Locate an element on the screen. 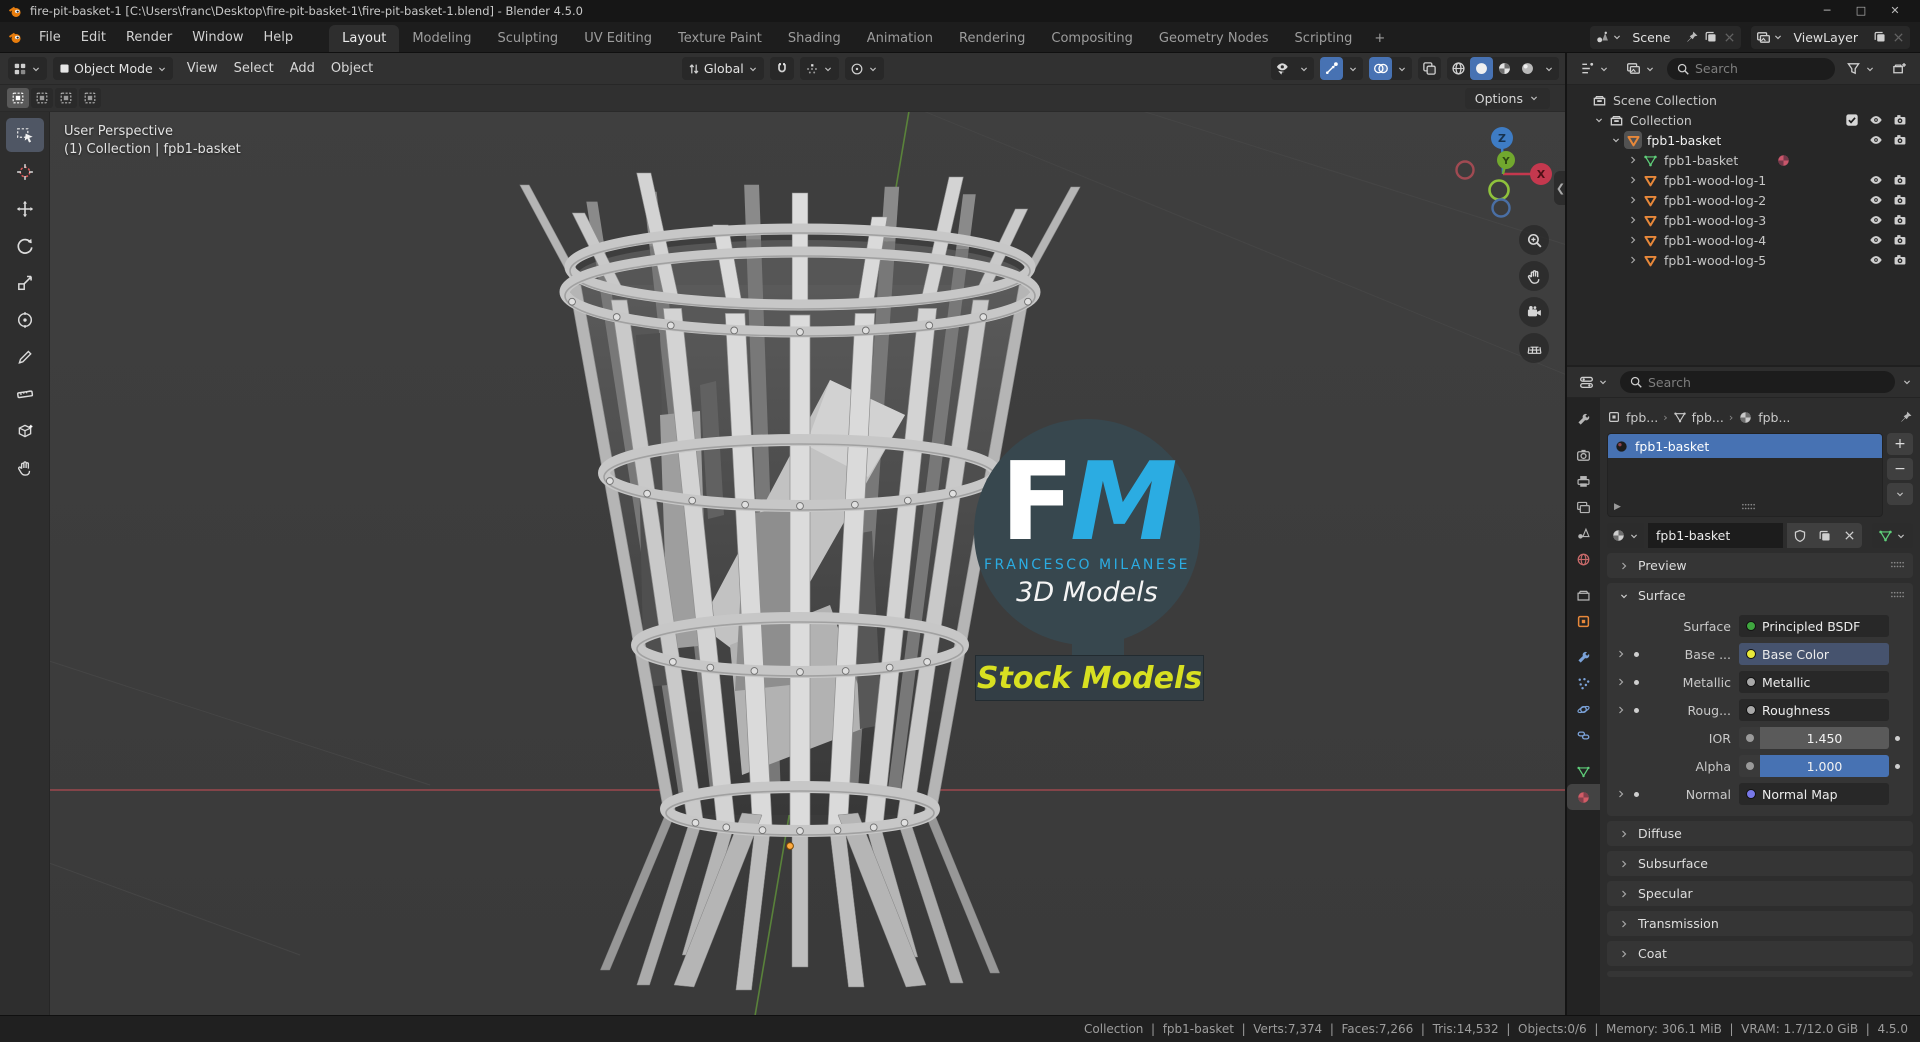 The height and width of the screenshot is (1042, 1920). outliner-filter-id is located at coordinates (1641, 68).